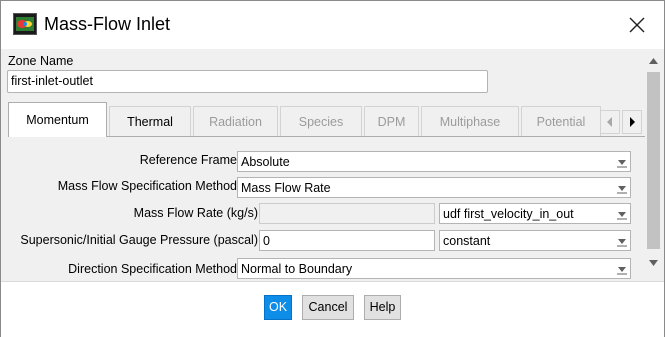  What do you see at coordinates (470, 121) in the screenshot?
I see `tab-multiphase: Multiphase` at bounding box center [470, 121].